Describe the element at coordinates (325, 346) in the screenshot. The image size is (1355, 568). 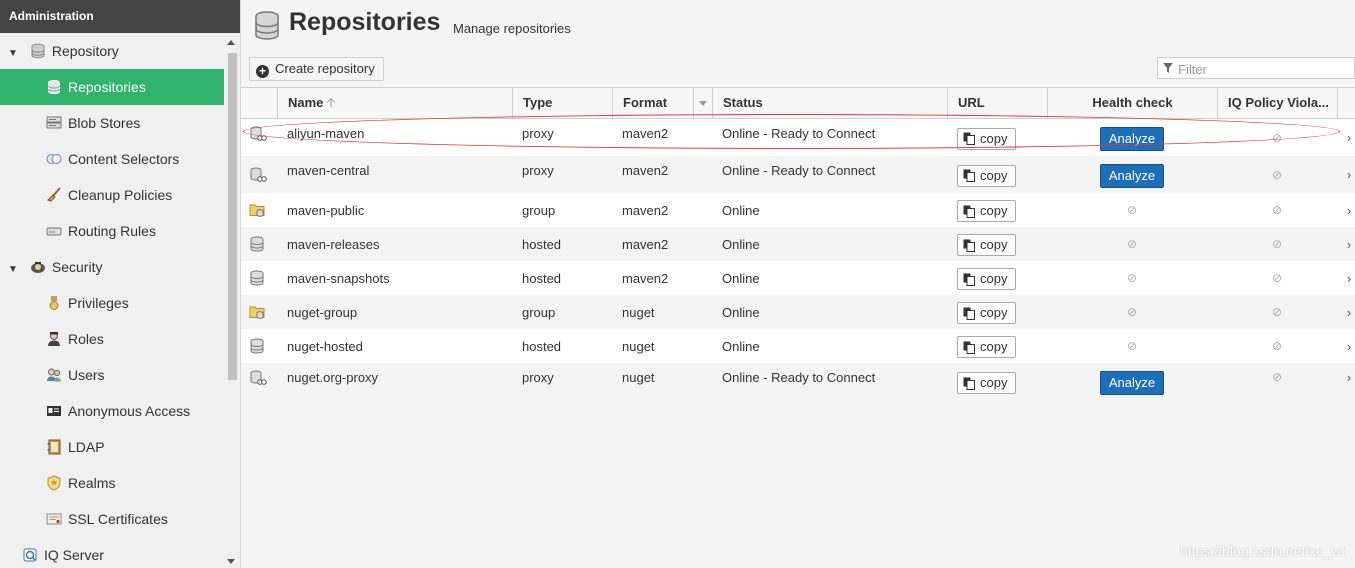
I see `repository-name: nuget-hosted` at that location.